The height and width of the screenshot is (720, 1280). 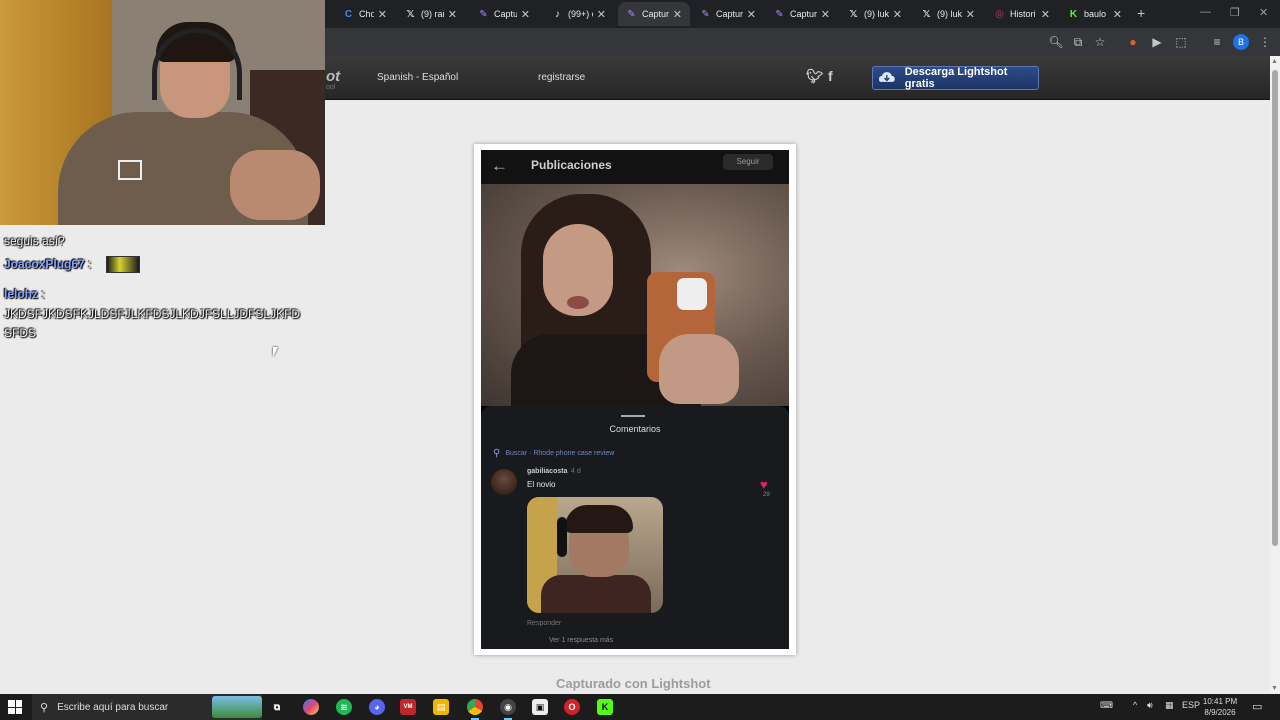 I want to click on browser-tab: ◎ Histori ✕, so click(x=1022, y=14).